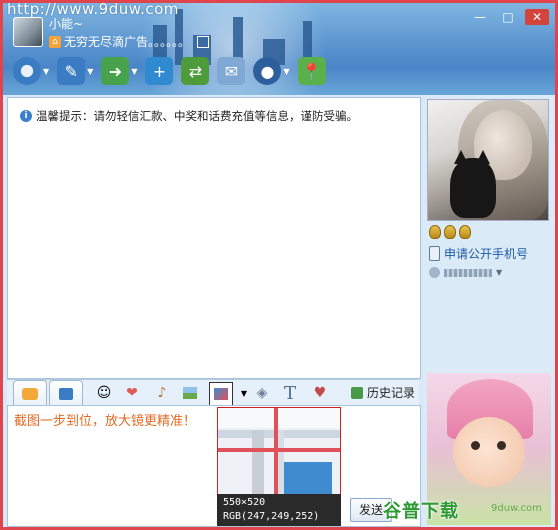 The width and height of the screenshot is (558, 530). Describe the element at coordinates (55, 41) in the screenshot. I see `home-icon: ⌂` at that location.